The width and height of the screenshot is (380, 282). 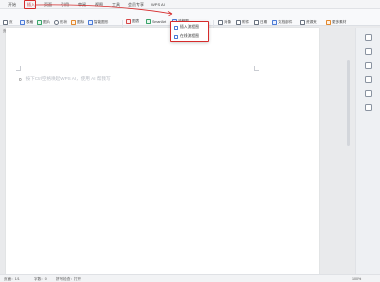 I want to click on ribbon-chart: 图表, so click(x=132, y=21).